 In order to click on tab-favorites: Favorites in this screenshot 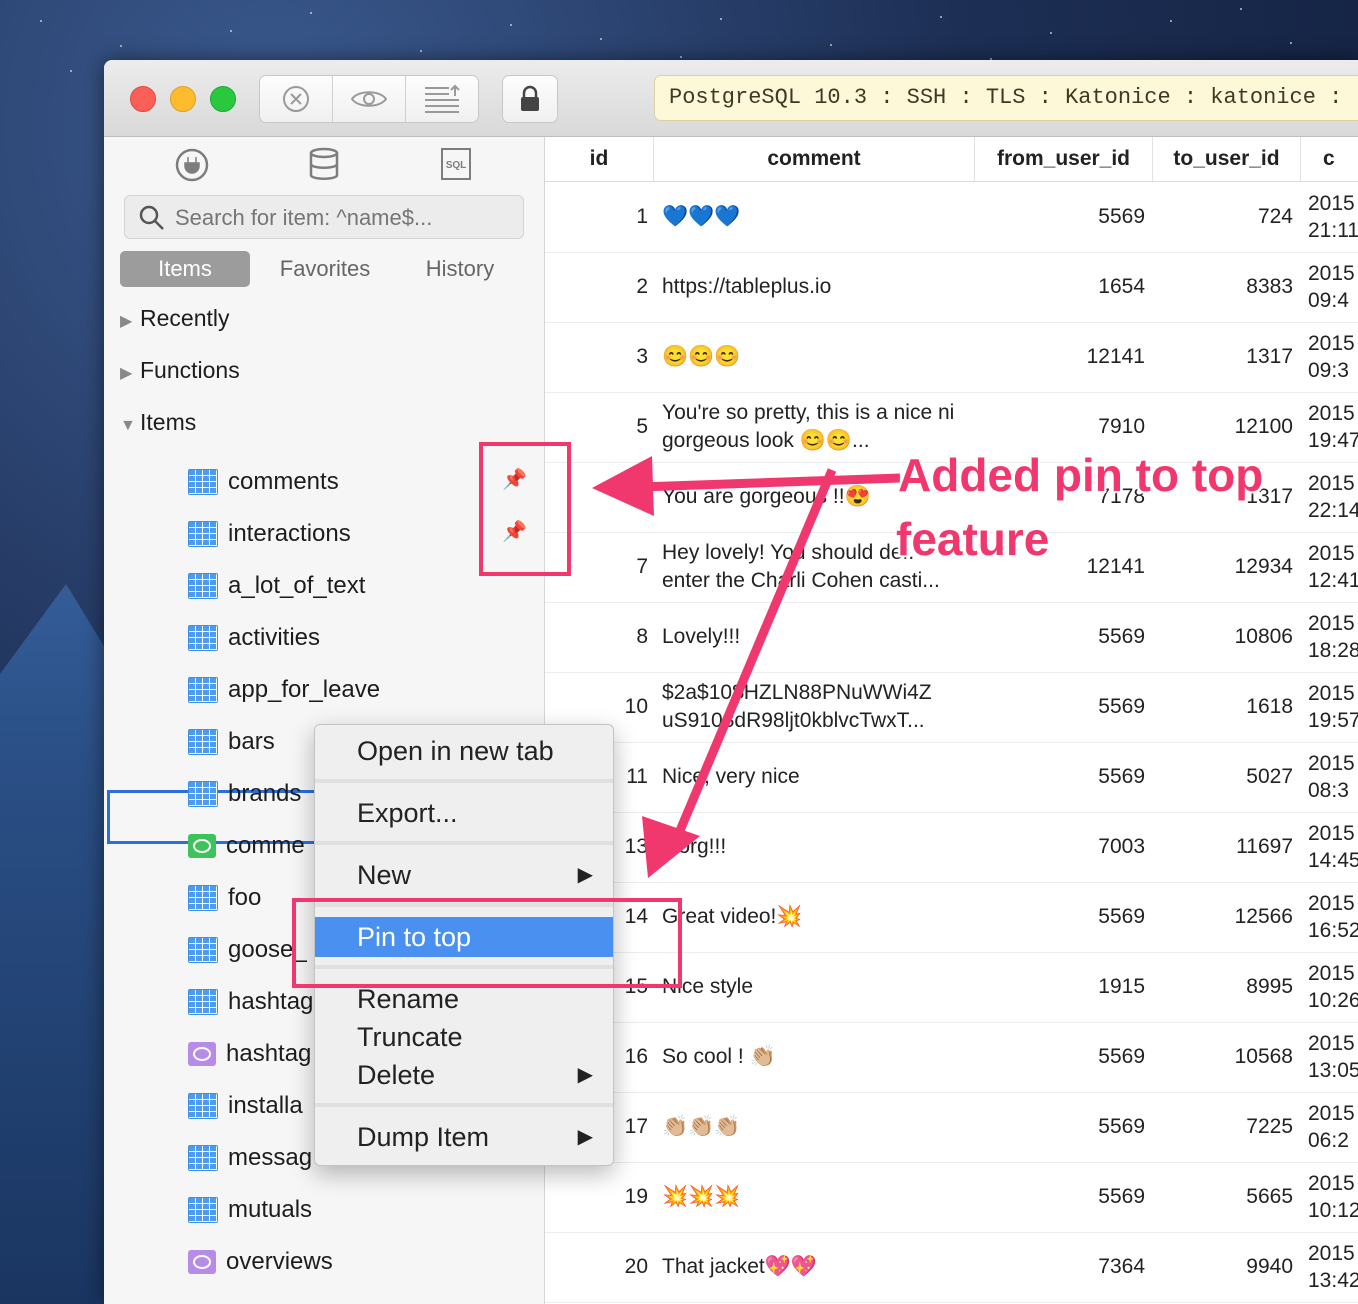, I will do `click(325, 269)`.